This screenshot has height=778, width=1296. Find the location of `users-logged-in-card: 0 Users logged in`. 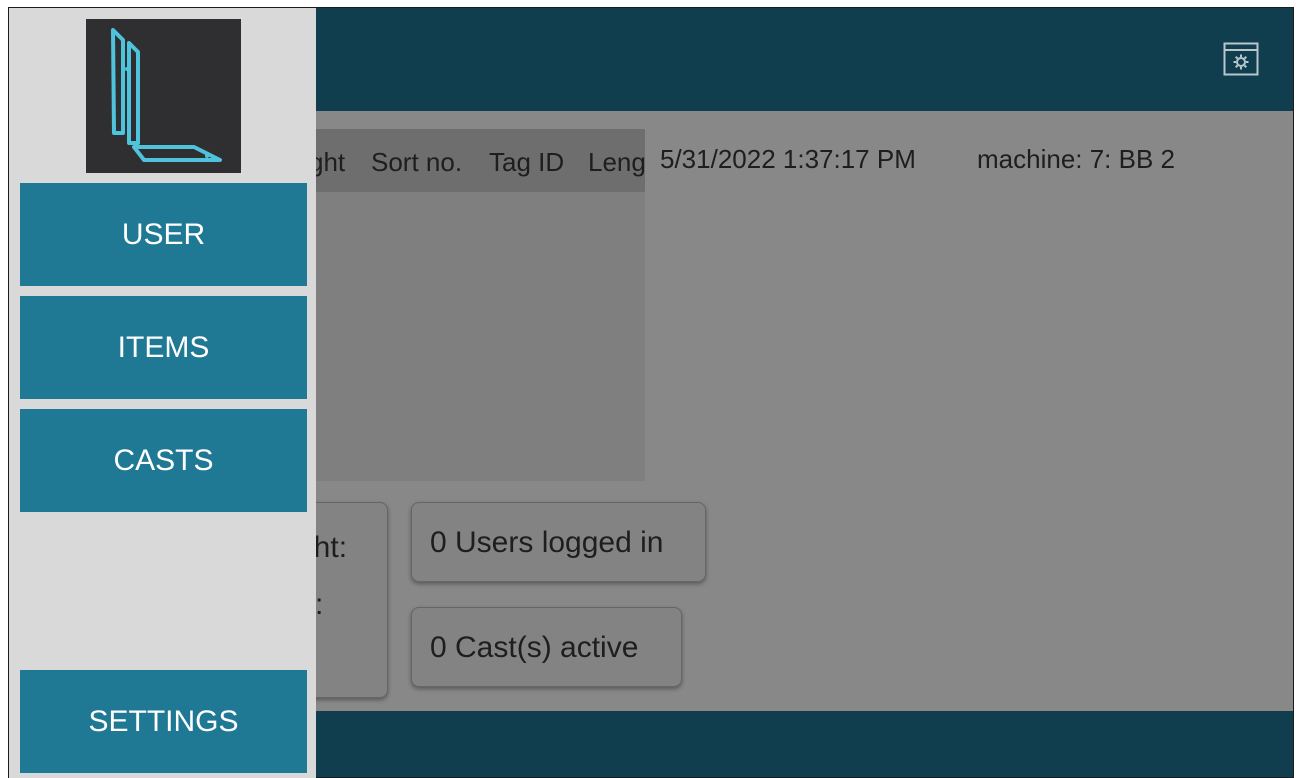

users-logged-in-card: 0 Users logged in is located at coordinates (558, 542).